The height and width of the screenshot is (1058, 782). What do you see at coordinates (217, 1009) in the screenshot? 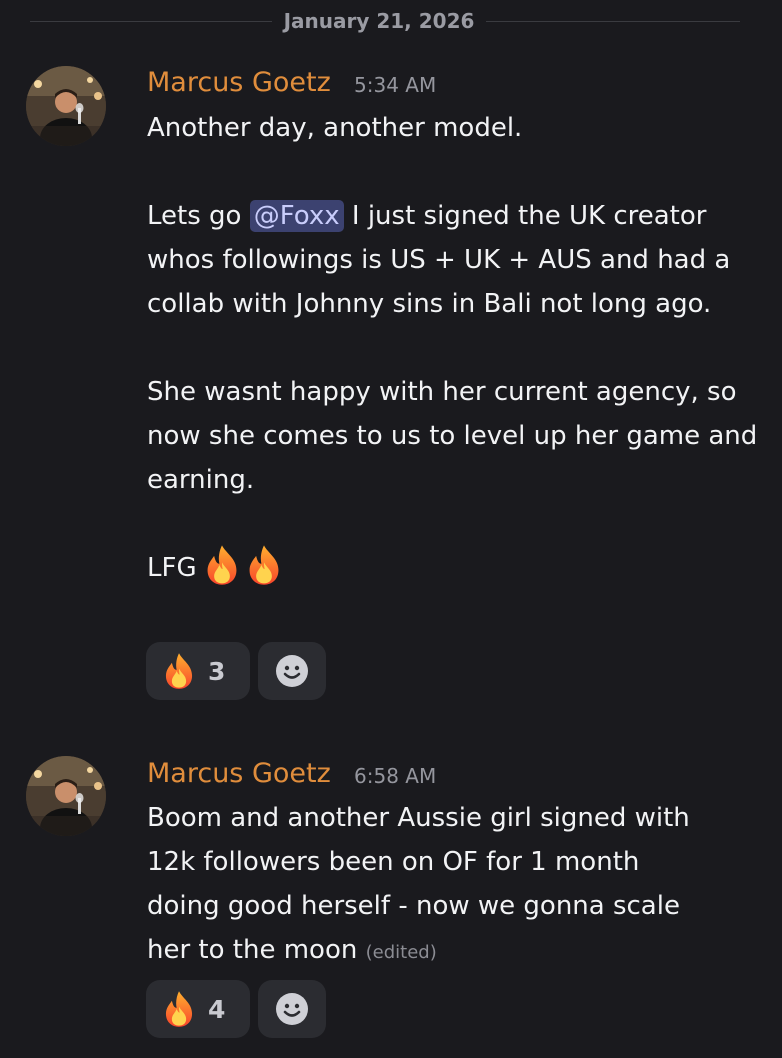
I see `reaction-count: 4` at bounding box center [217, 1009].